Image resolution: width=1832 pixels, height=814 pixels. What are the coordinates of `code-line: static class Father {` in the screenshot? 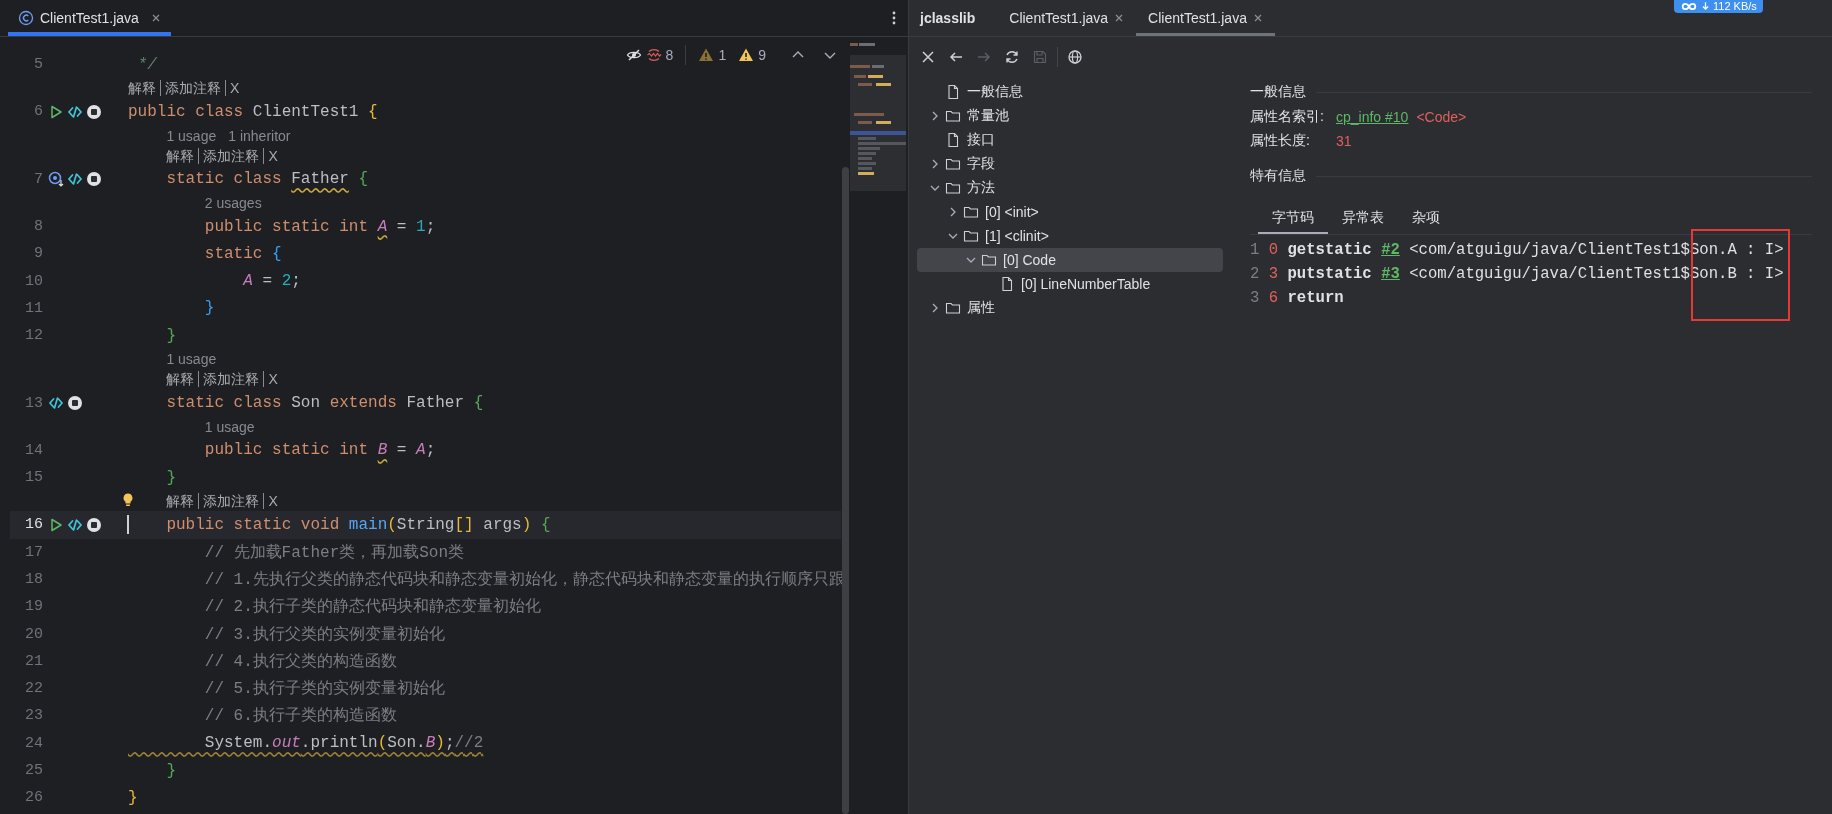 It's located at (267, 179).